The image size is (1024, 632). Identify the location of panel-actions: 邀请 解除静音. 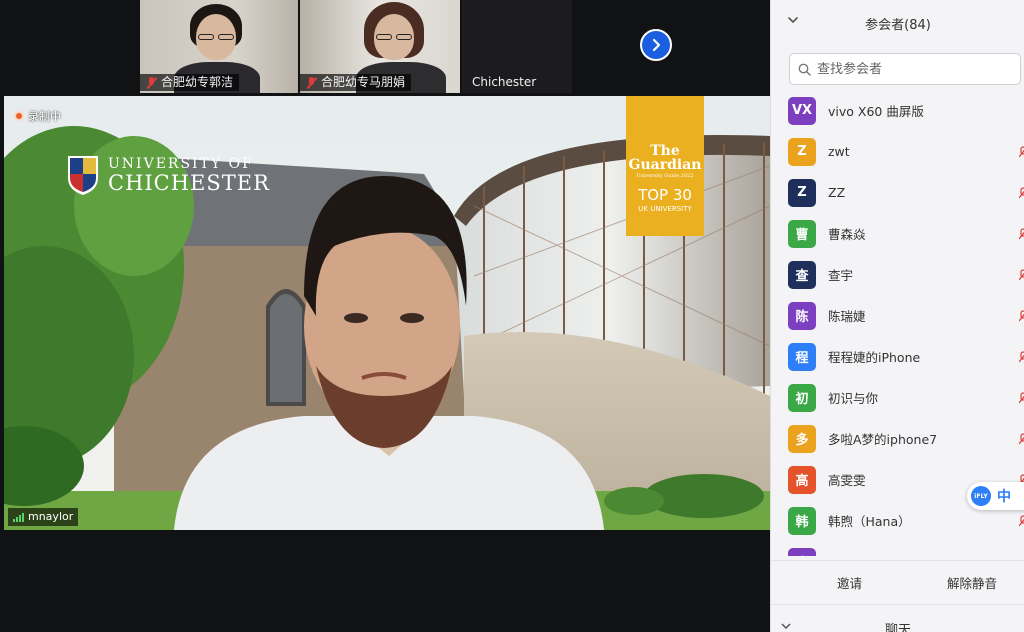
(897, 582).